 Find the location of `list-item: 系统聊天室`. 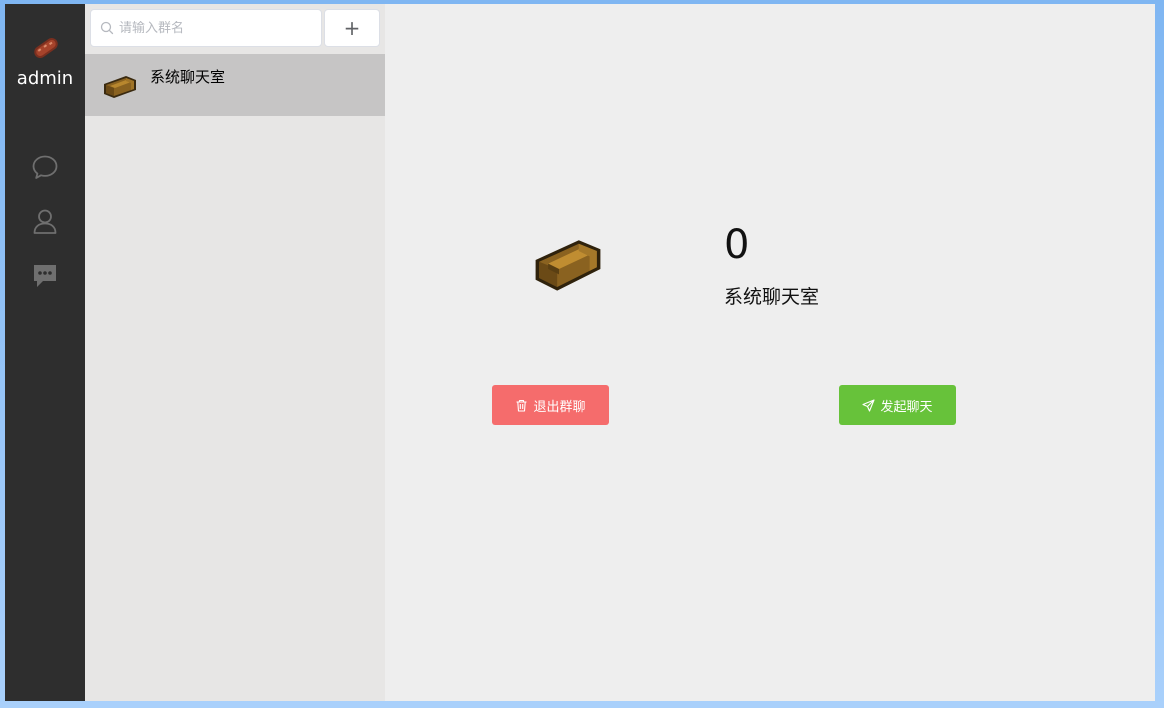

list-item: 系统聊天室 is located at coordinates (235, 85).